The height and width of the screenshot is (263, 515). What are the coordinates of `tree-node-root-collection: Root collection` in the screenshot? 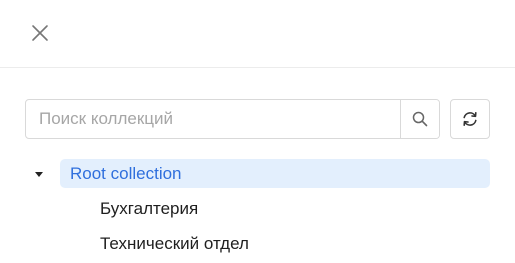 It's located at (275, 173).